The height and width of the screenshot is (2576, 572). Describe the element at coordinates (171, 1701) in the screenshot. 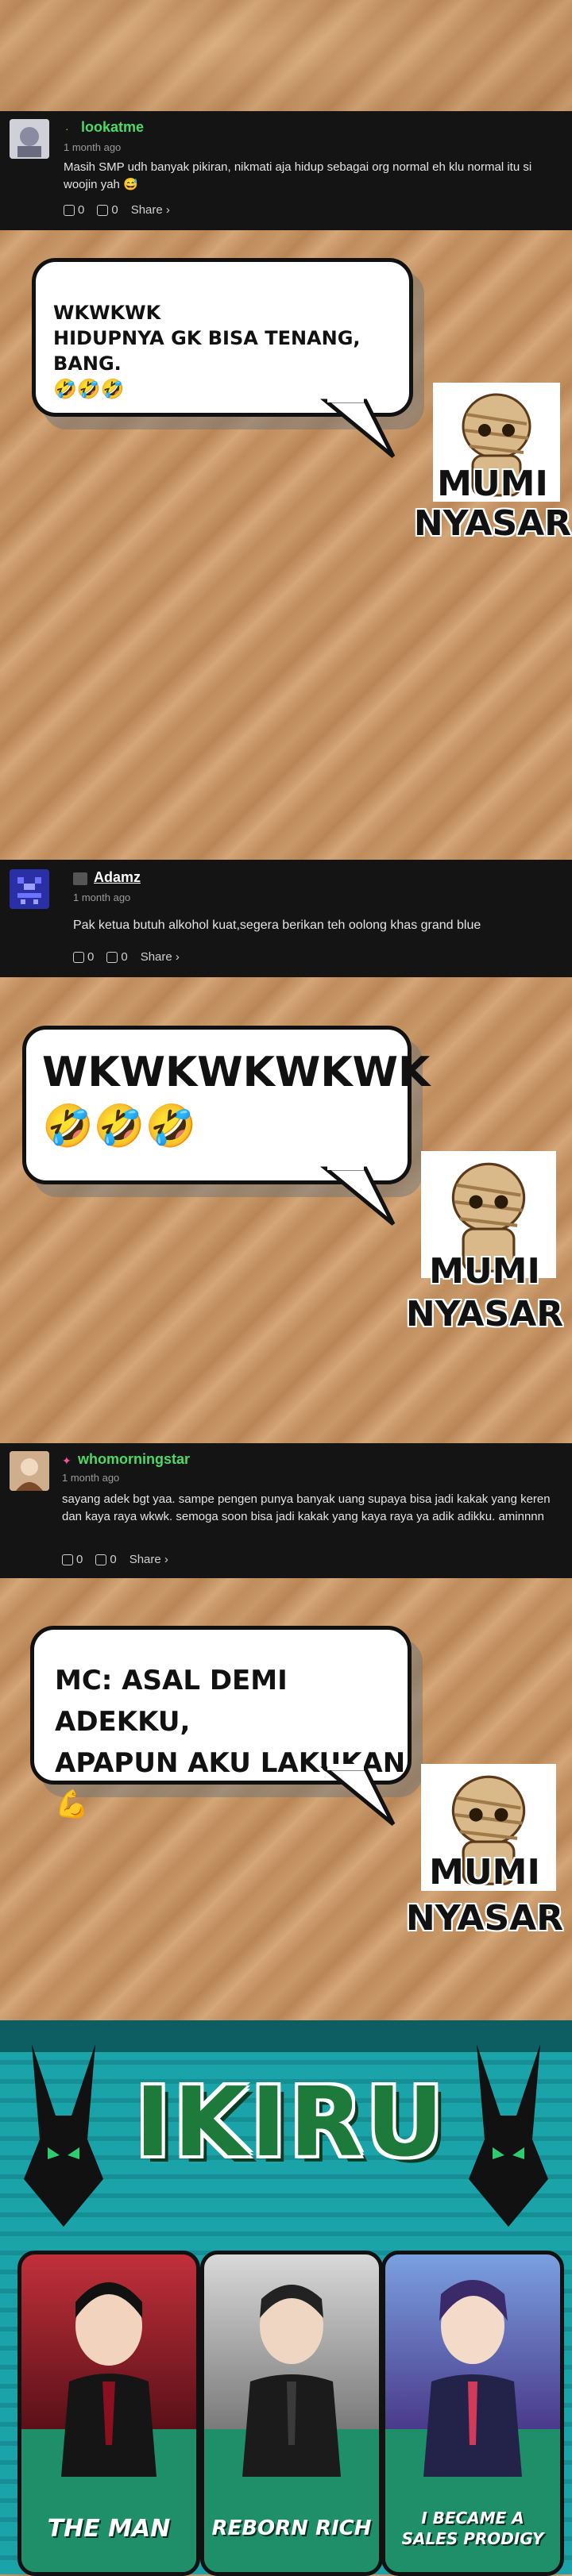

I see `bubble-line: MC: ASAL DEMI ADEKKU,` at that location.